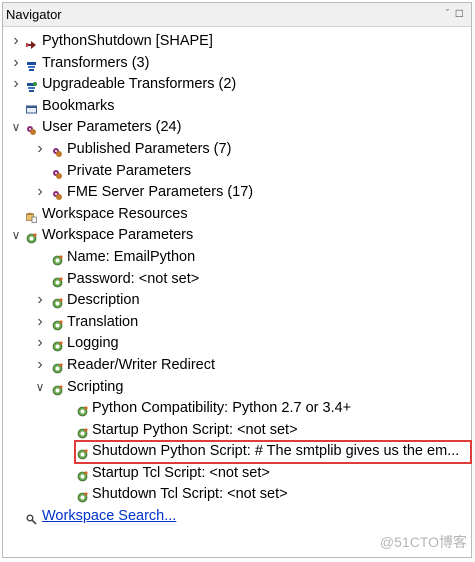 The image size is (475, 562). What do you see at coordinates (57, 172) in the screenshot?
I see `private-parameters-icon` at bounding box center [57, 172].